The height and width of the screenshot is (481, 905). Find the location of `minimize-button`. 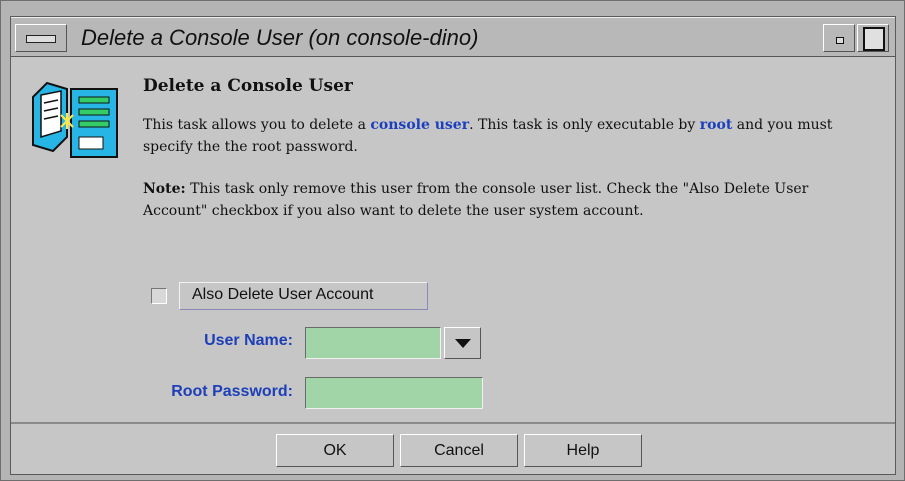

minimize-button is located at coordinates (839, 38).